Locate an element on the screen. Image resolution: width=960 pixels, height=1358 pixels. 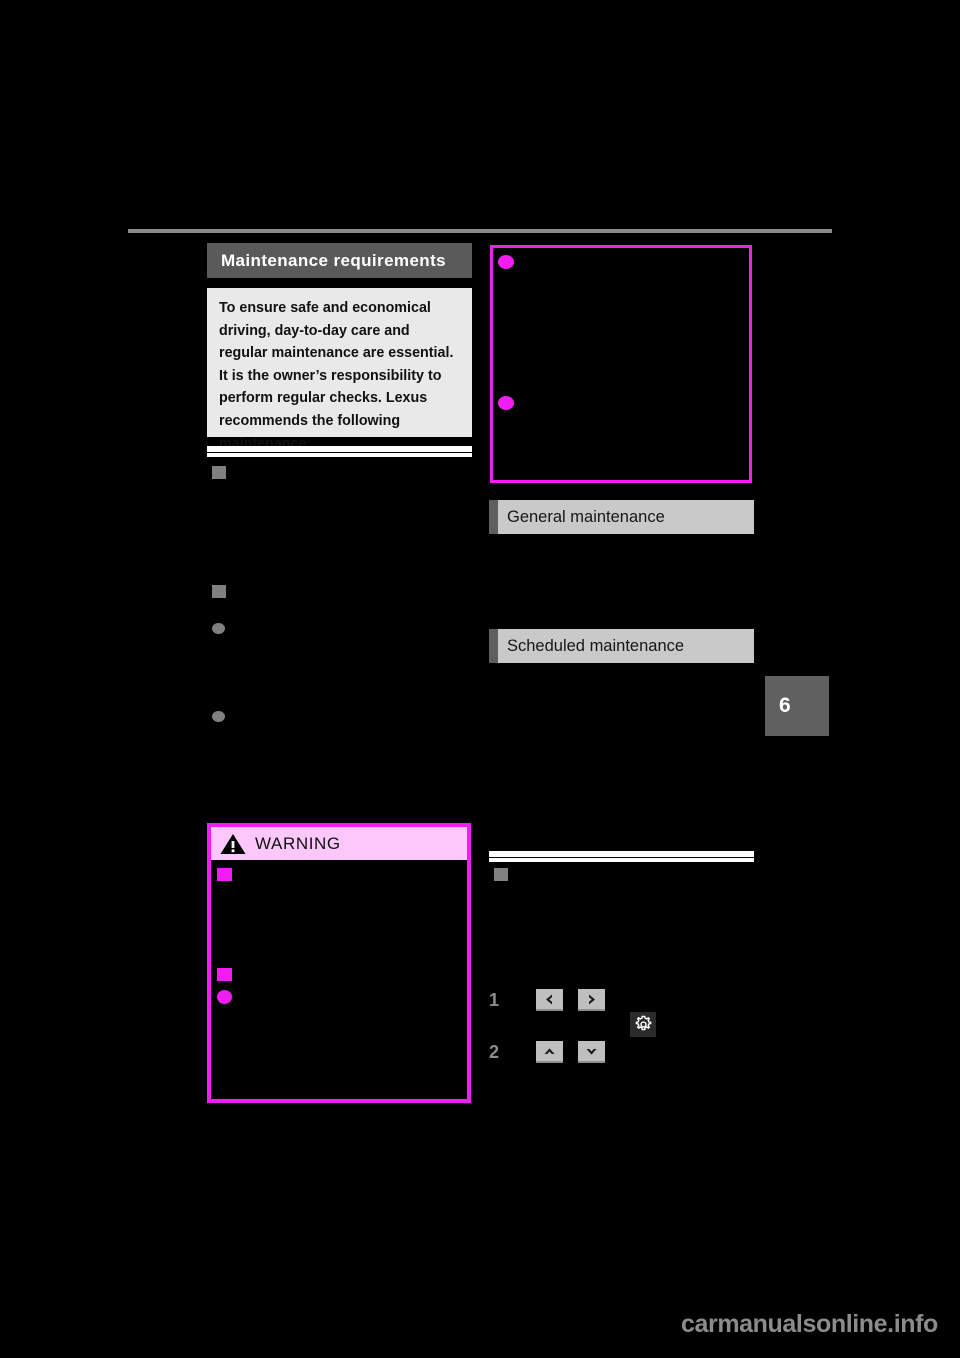
heading-general-maintenance: General maintenance is located at coordinates (621, 517).